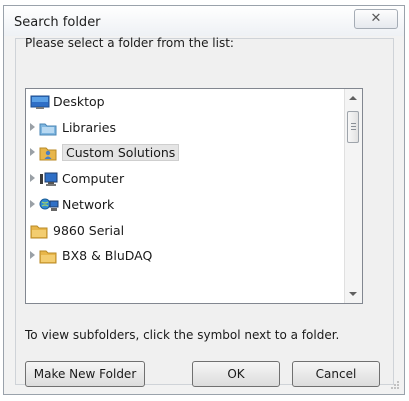 The width and height of the screenshot is (409, 401). I want to click on tree-item: Custom Solutions, so click(182, 153).